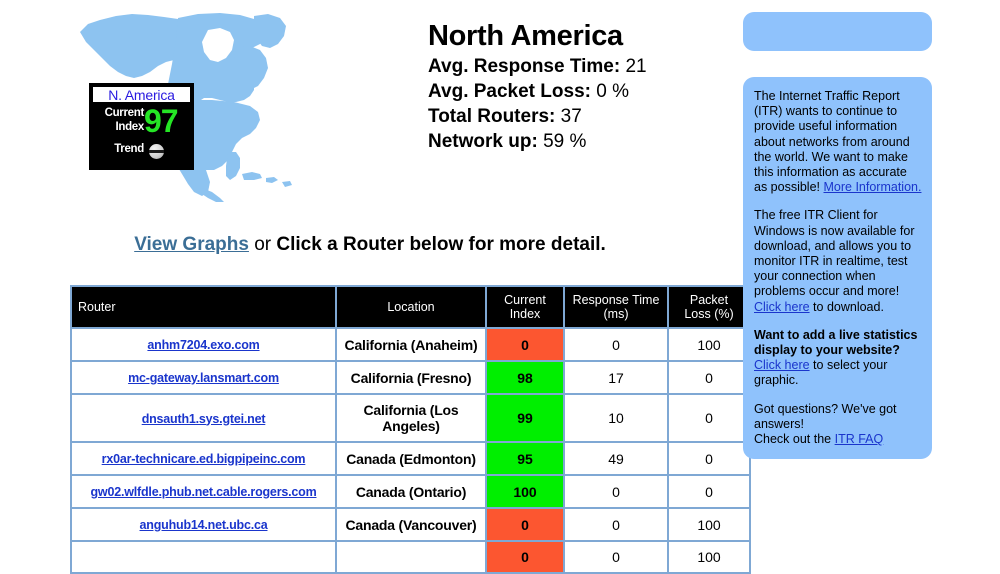  I want to click on column-header-location: Location, so click(411, 307).